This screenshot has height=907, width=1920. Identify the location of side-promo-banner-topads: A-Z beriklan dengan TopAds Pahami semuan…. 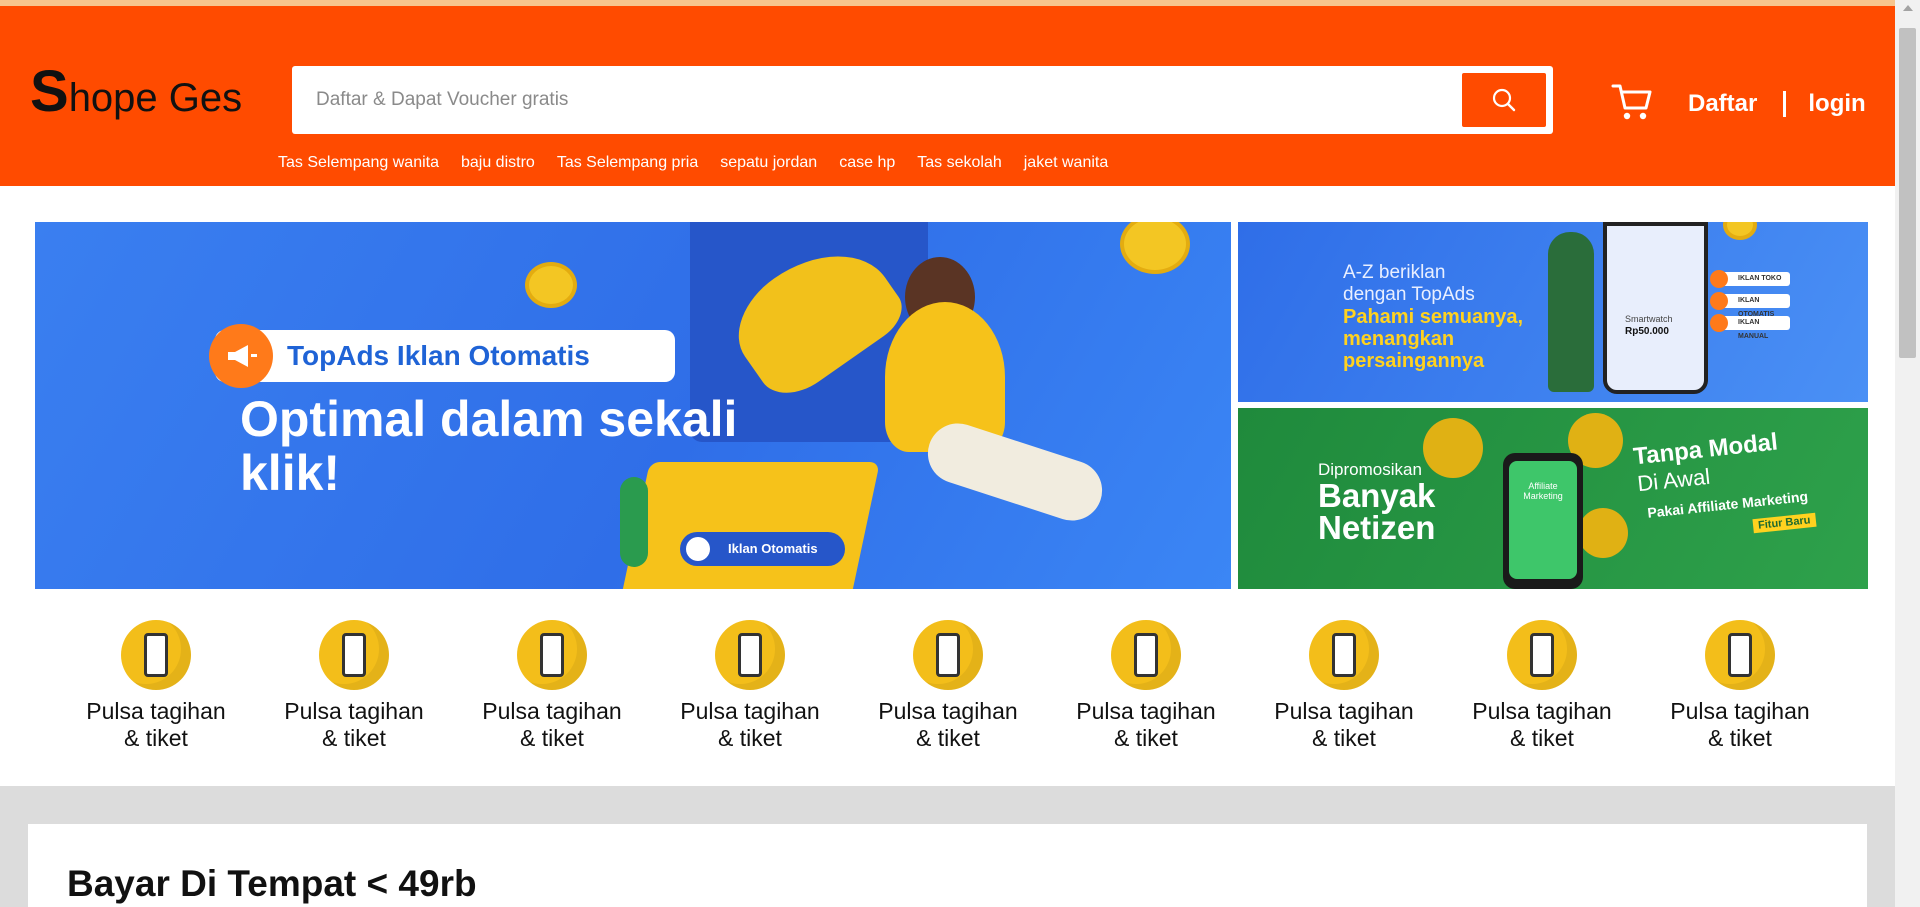
(1553, 312).